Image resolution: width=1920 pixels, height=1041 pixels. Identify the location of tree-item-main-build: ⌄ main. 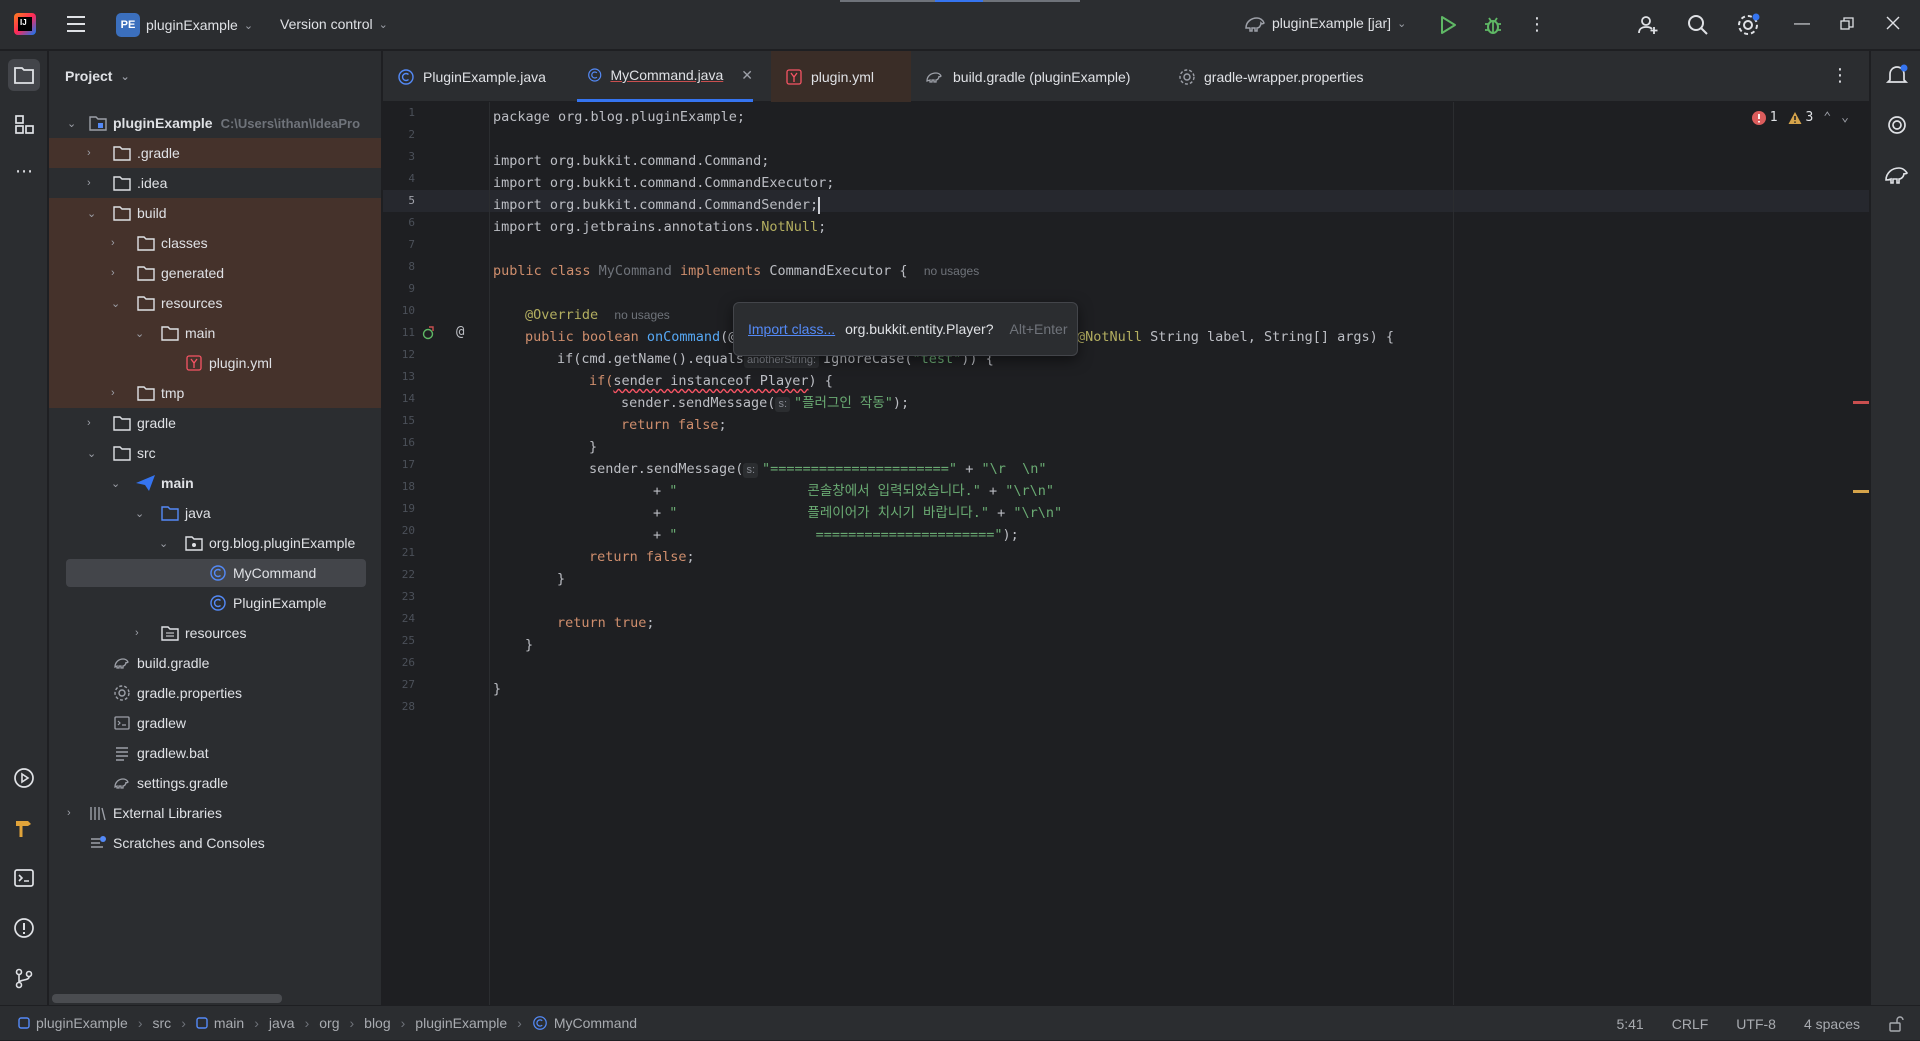
(215, 333).